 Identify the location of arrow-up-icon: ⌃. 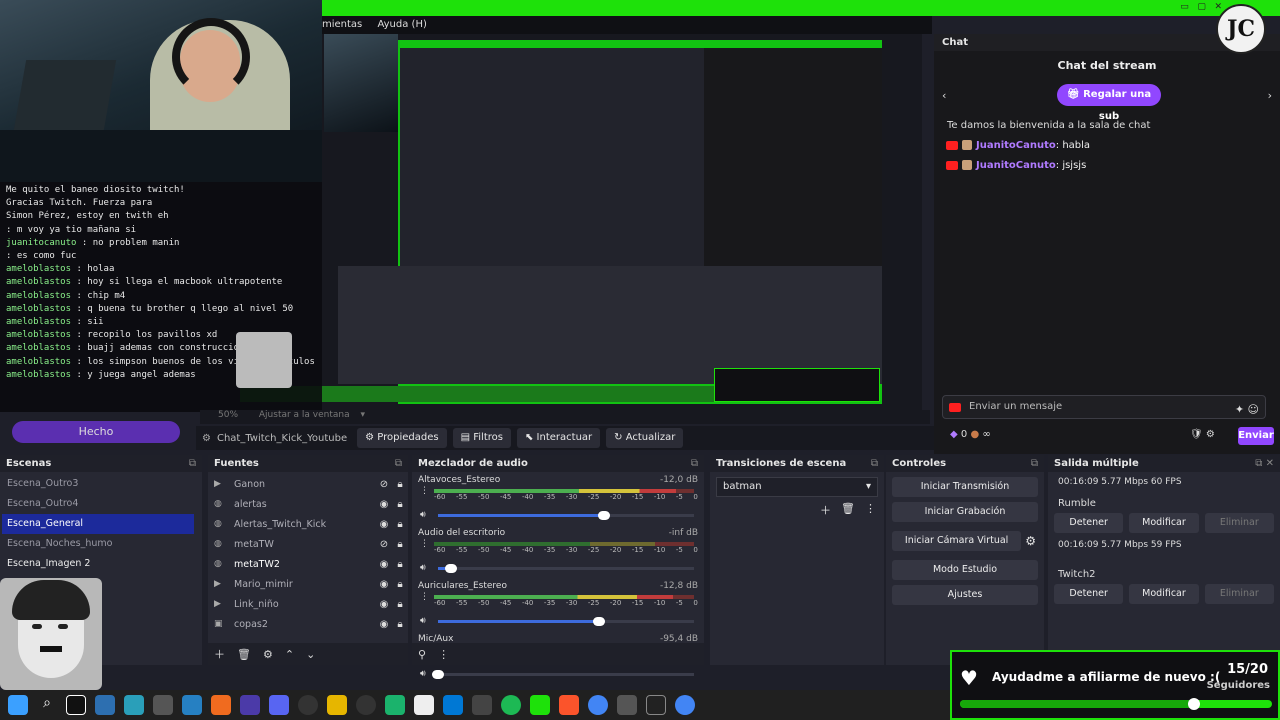
(289, 654).